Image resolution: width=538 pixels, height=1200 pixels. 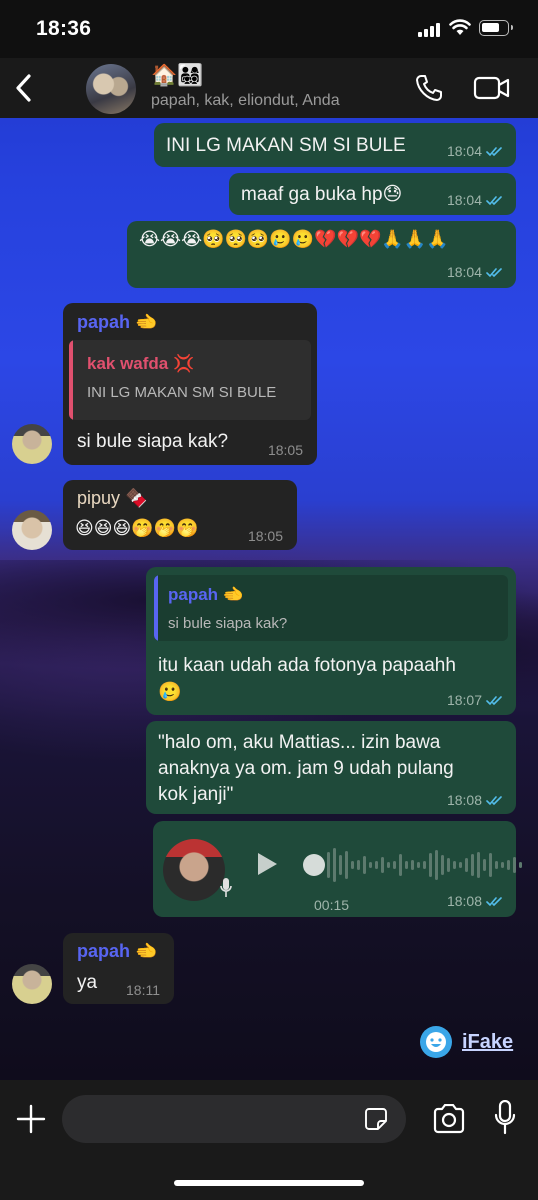 What do you see at coordinates (331, 608) in the screenshot?
I see `quoted-message: papah 🫲 si bule siapa kak?` at bounding box center [331, 608].